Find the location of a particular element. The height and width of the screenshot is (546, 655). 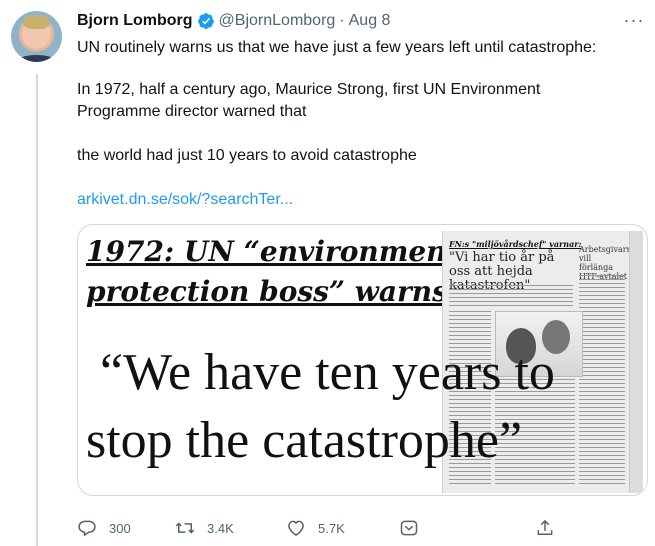

like-icon is located at coordinates (296, 528).